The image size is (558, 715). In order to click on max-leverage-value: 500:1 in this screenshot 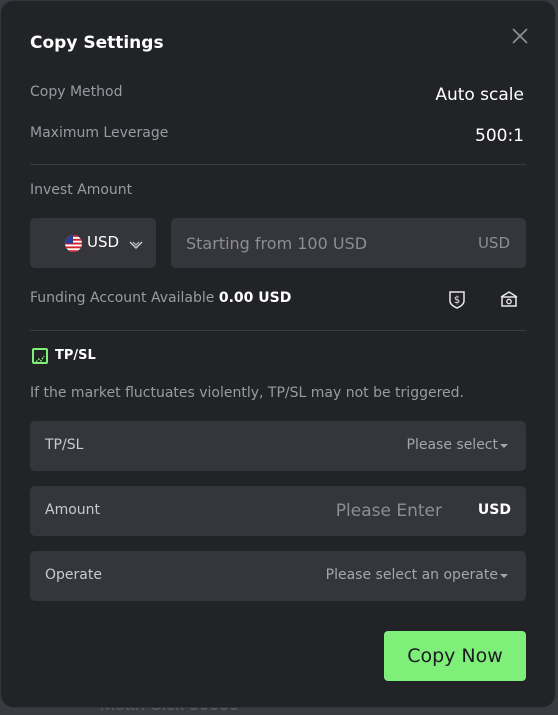, I will do `click(499, 136)`.